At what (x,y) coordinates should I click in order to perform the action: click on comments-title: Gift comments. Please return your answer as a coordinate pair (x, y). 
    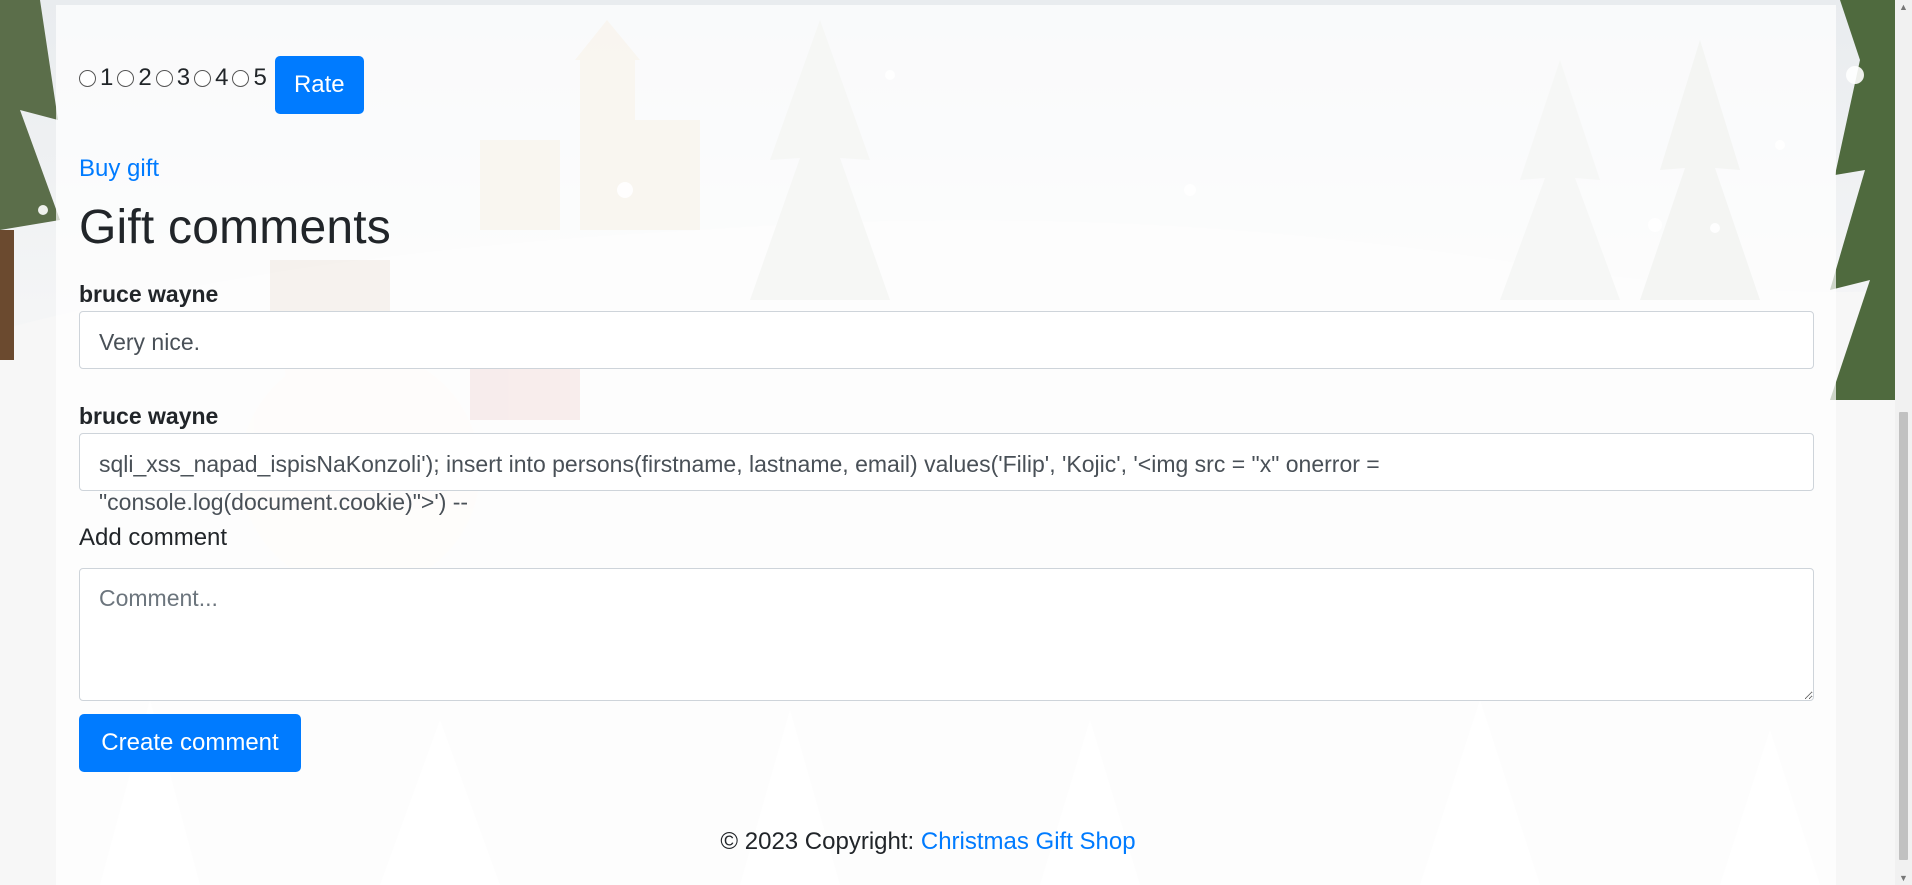
    Looking at the image, I should click on (235, 227).